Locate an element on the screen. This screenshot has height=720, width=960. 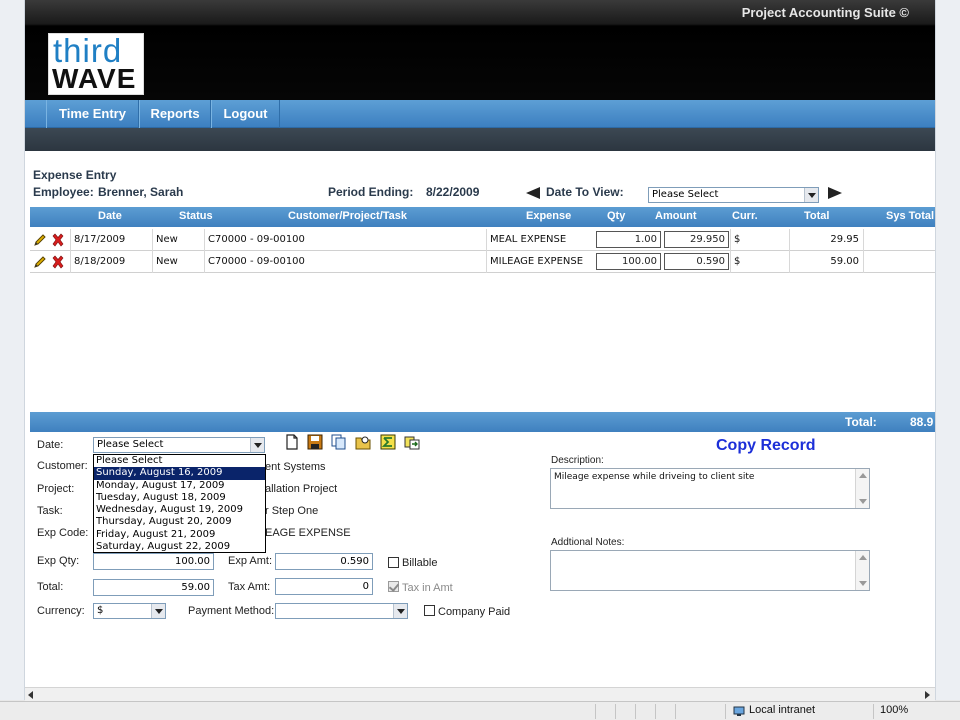
description-label: Description: is located at coordinates (577, 460).